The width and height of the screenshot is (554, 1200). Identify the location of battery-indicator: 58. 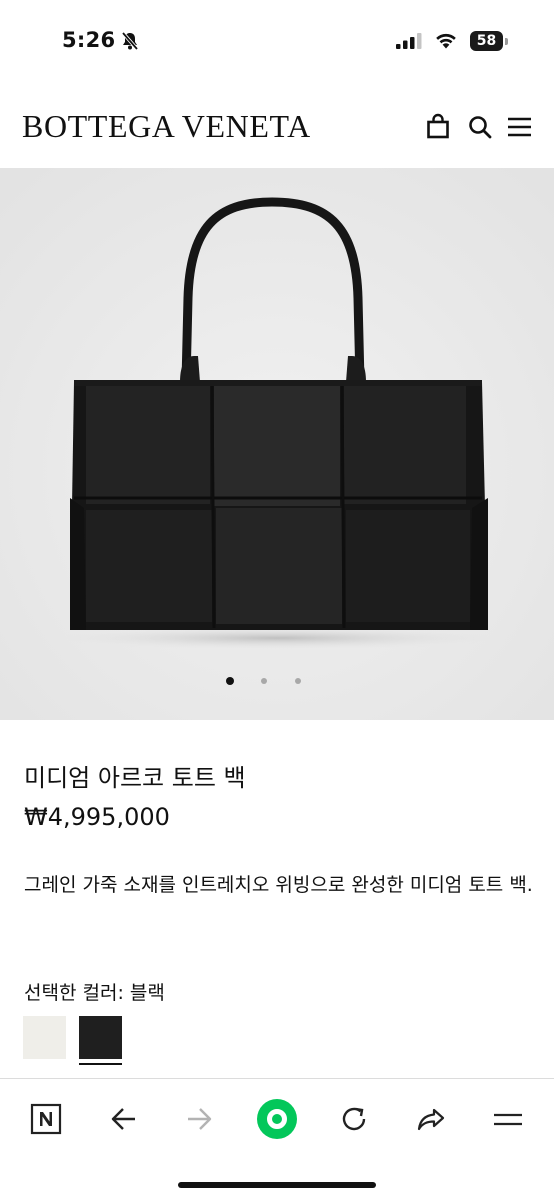
(489, 41).